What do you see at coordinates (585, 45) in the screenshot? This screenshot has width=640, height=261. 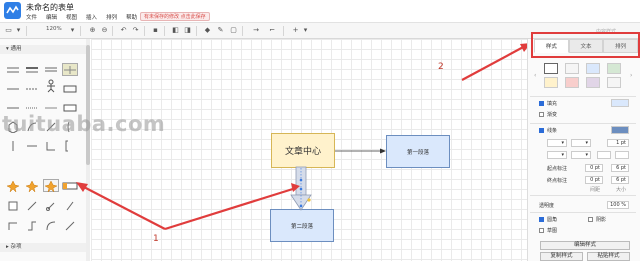 I see `tabs-highlight-box` at bounding box center [585, 45].